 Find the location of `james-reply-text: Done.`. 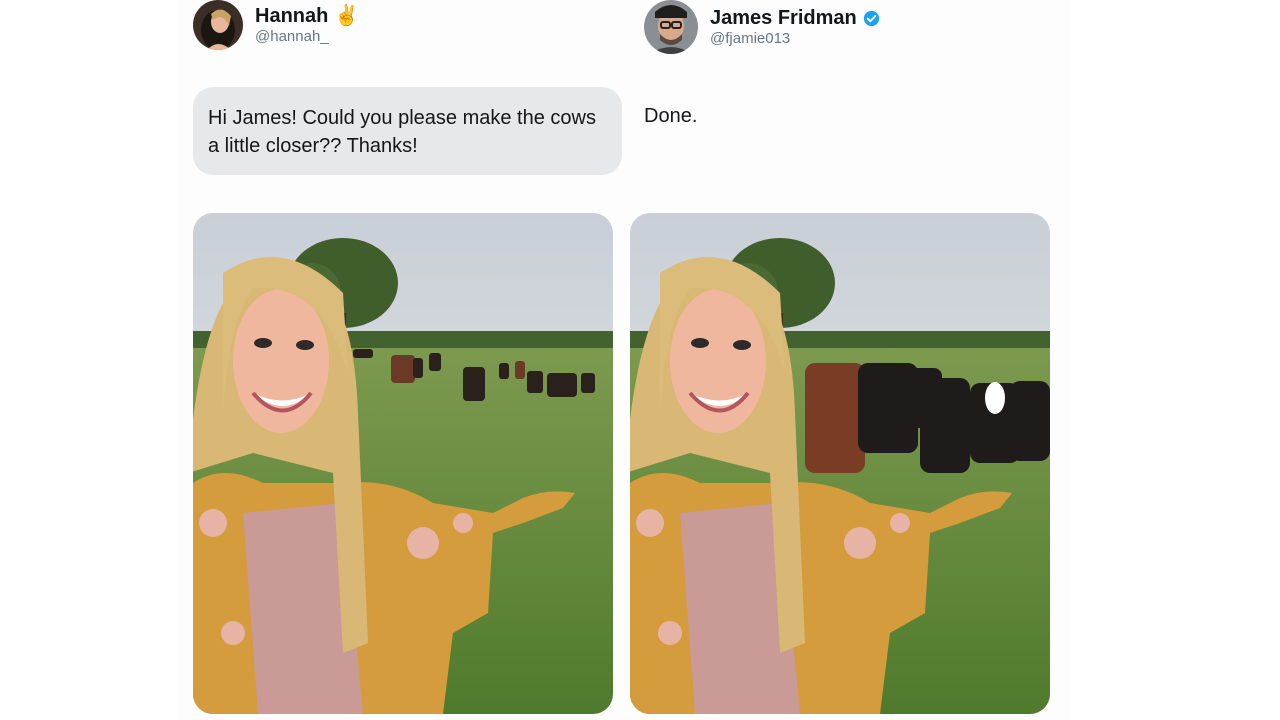

james-reply-text: Done. is located at coordinates (671, 116).